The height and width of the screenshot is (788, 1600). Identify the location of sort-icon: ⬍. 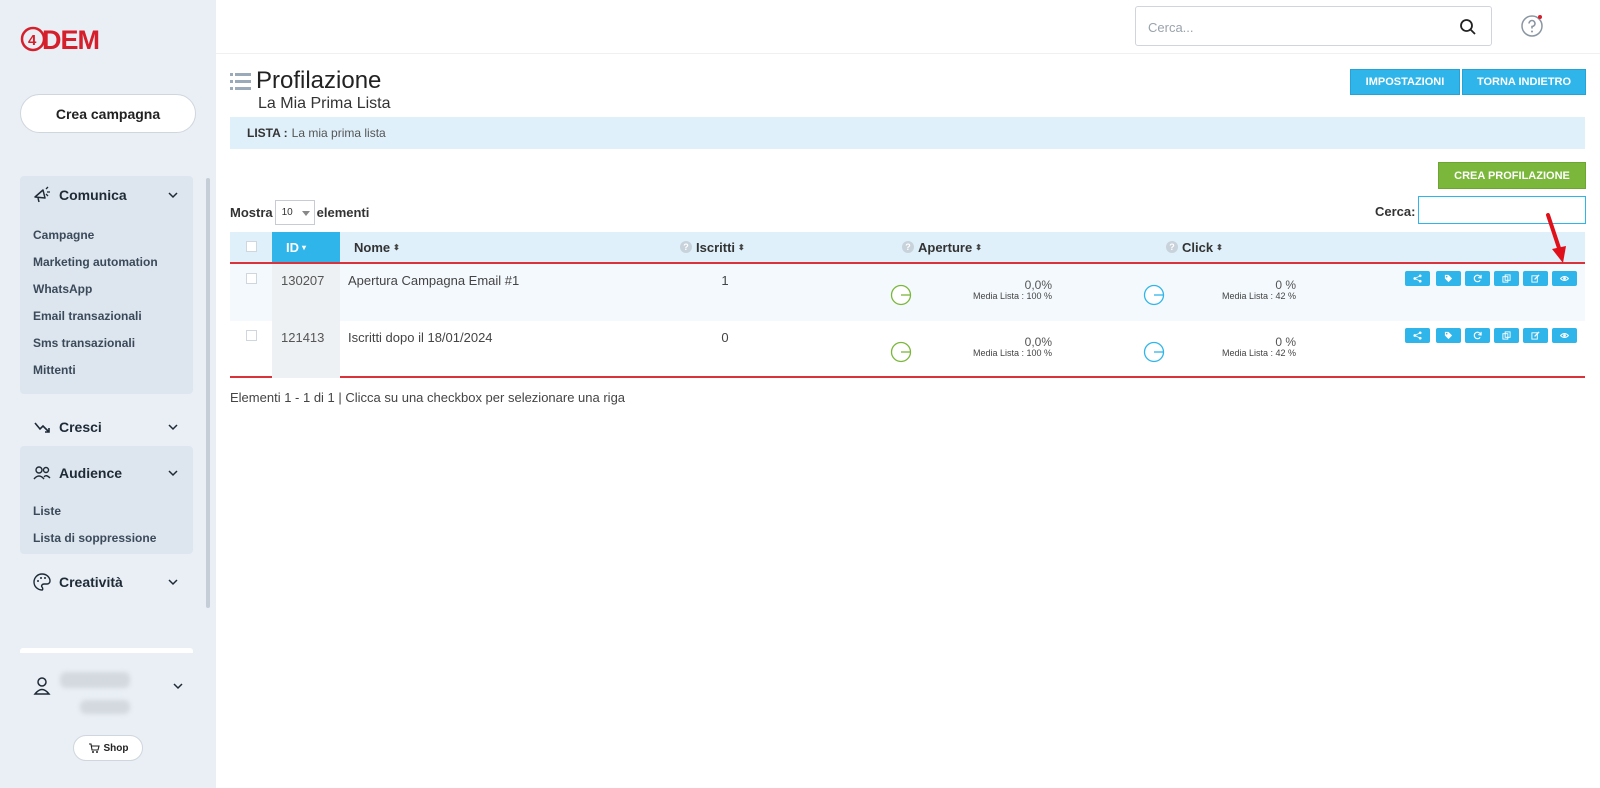
(978, 247).